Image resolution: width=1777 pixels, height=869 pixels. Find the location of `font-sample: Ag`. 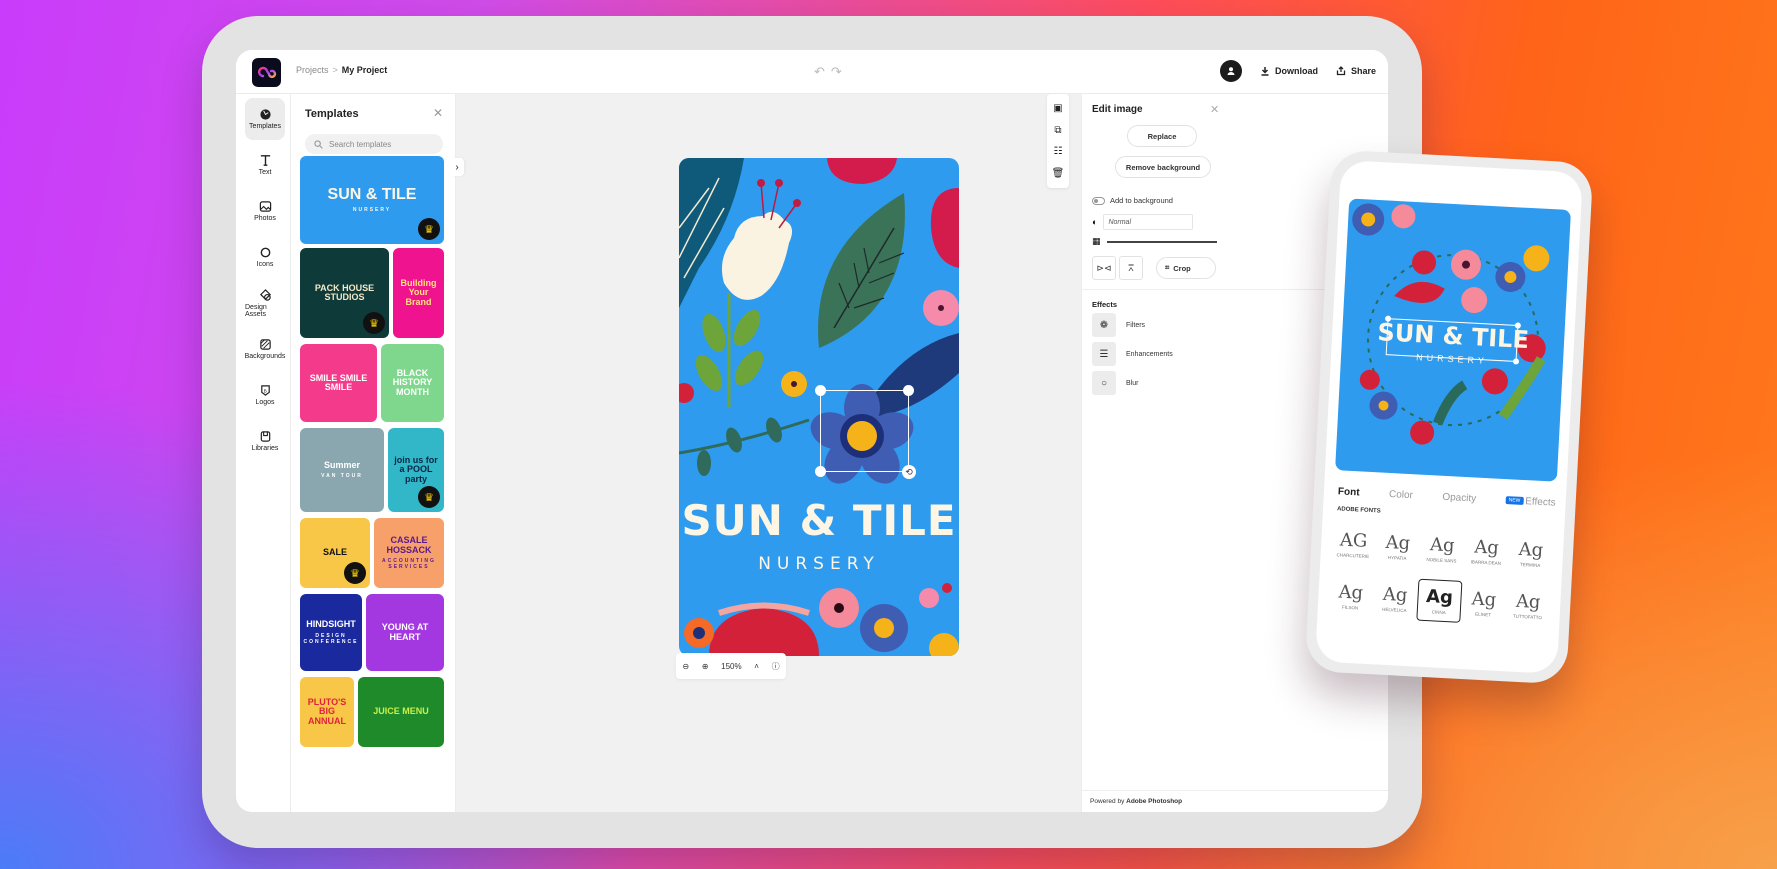

font-sample: Ag is located at coordinates (1486, 547).